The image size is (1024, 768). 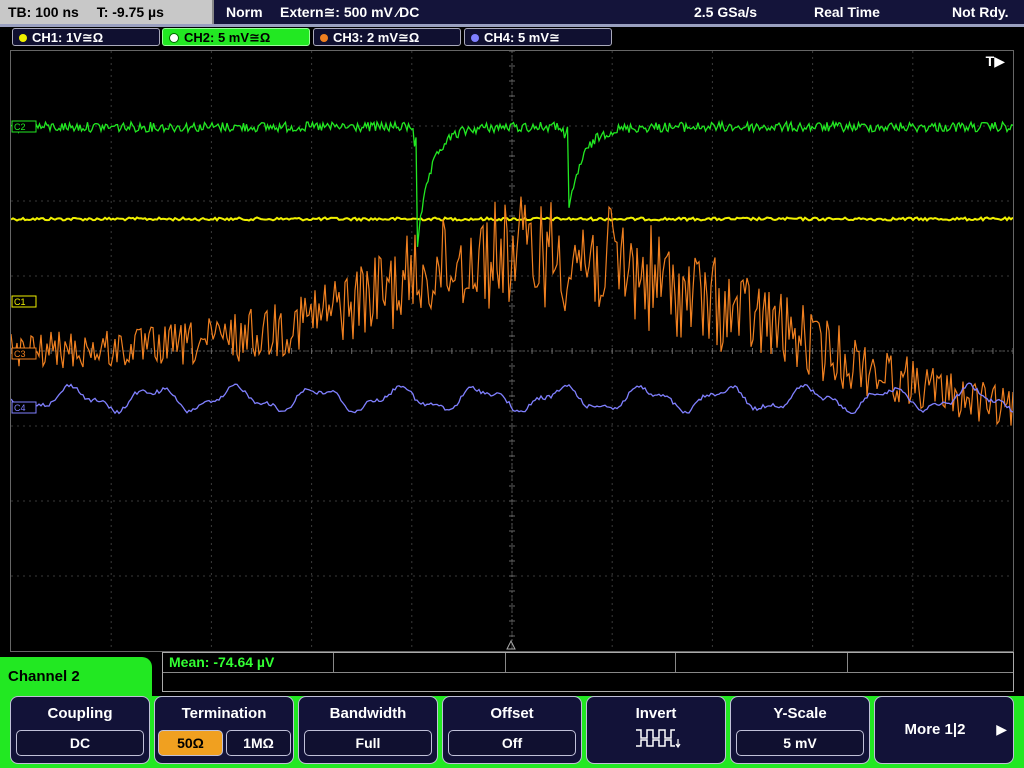 I want to click on svg-text: C4, so click(x=20, y=408).